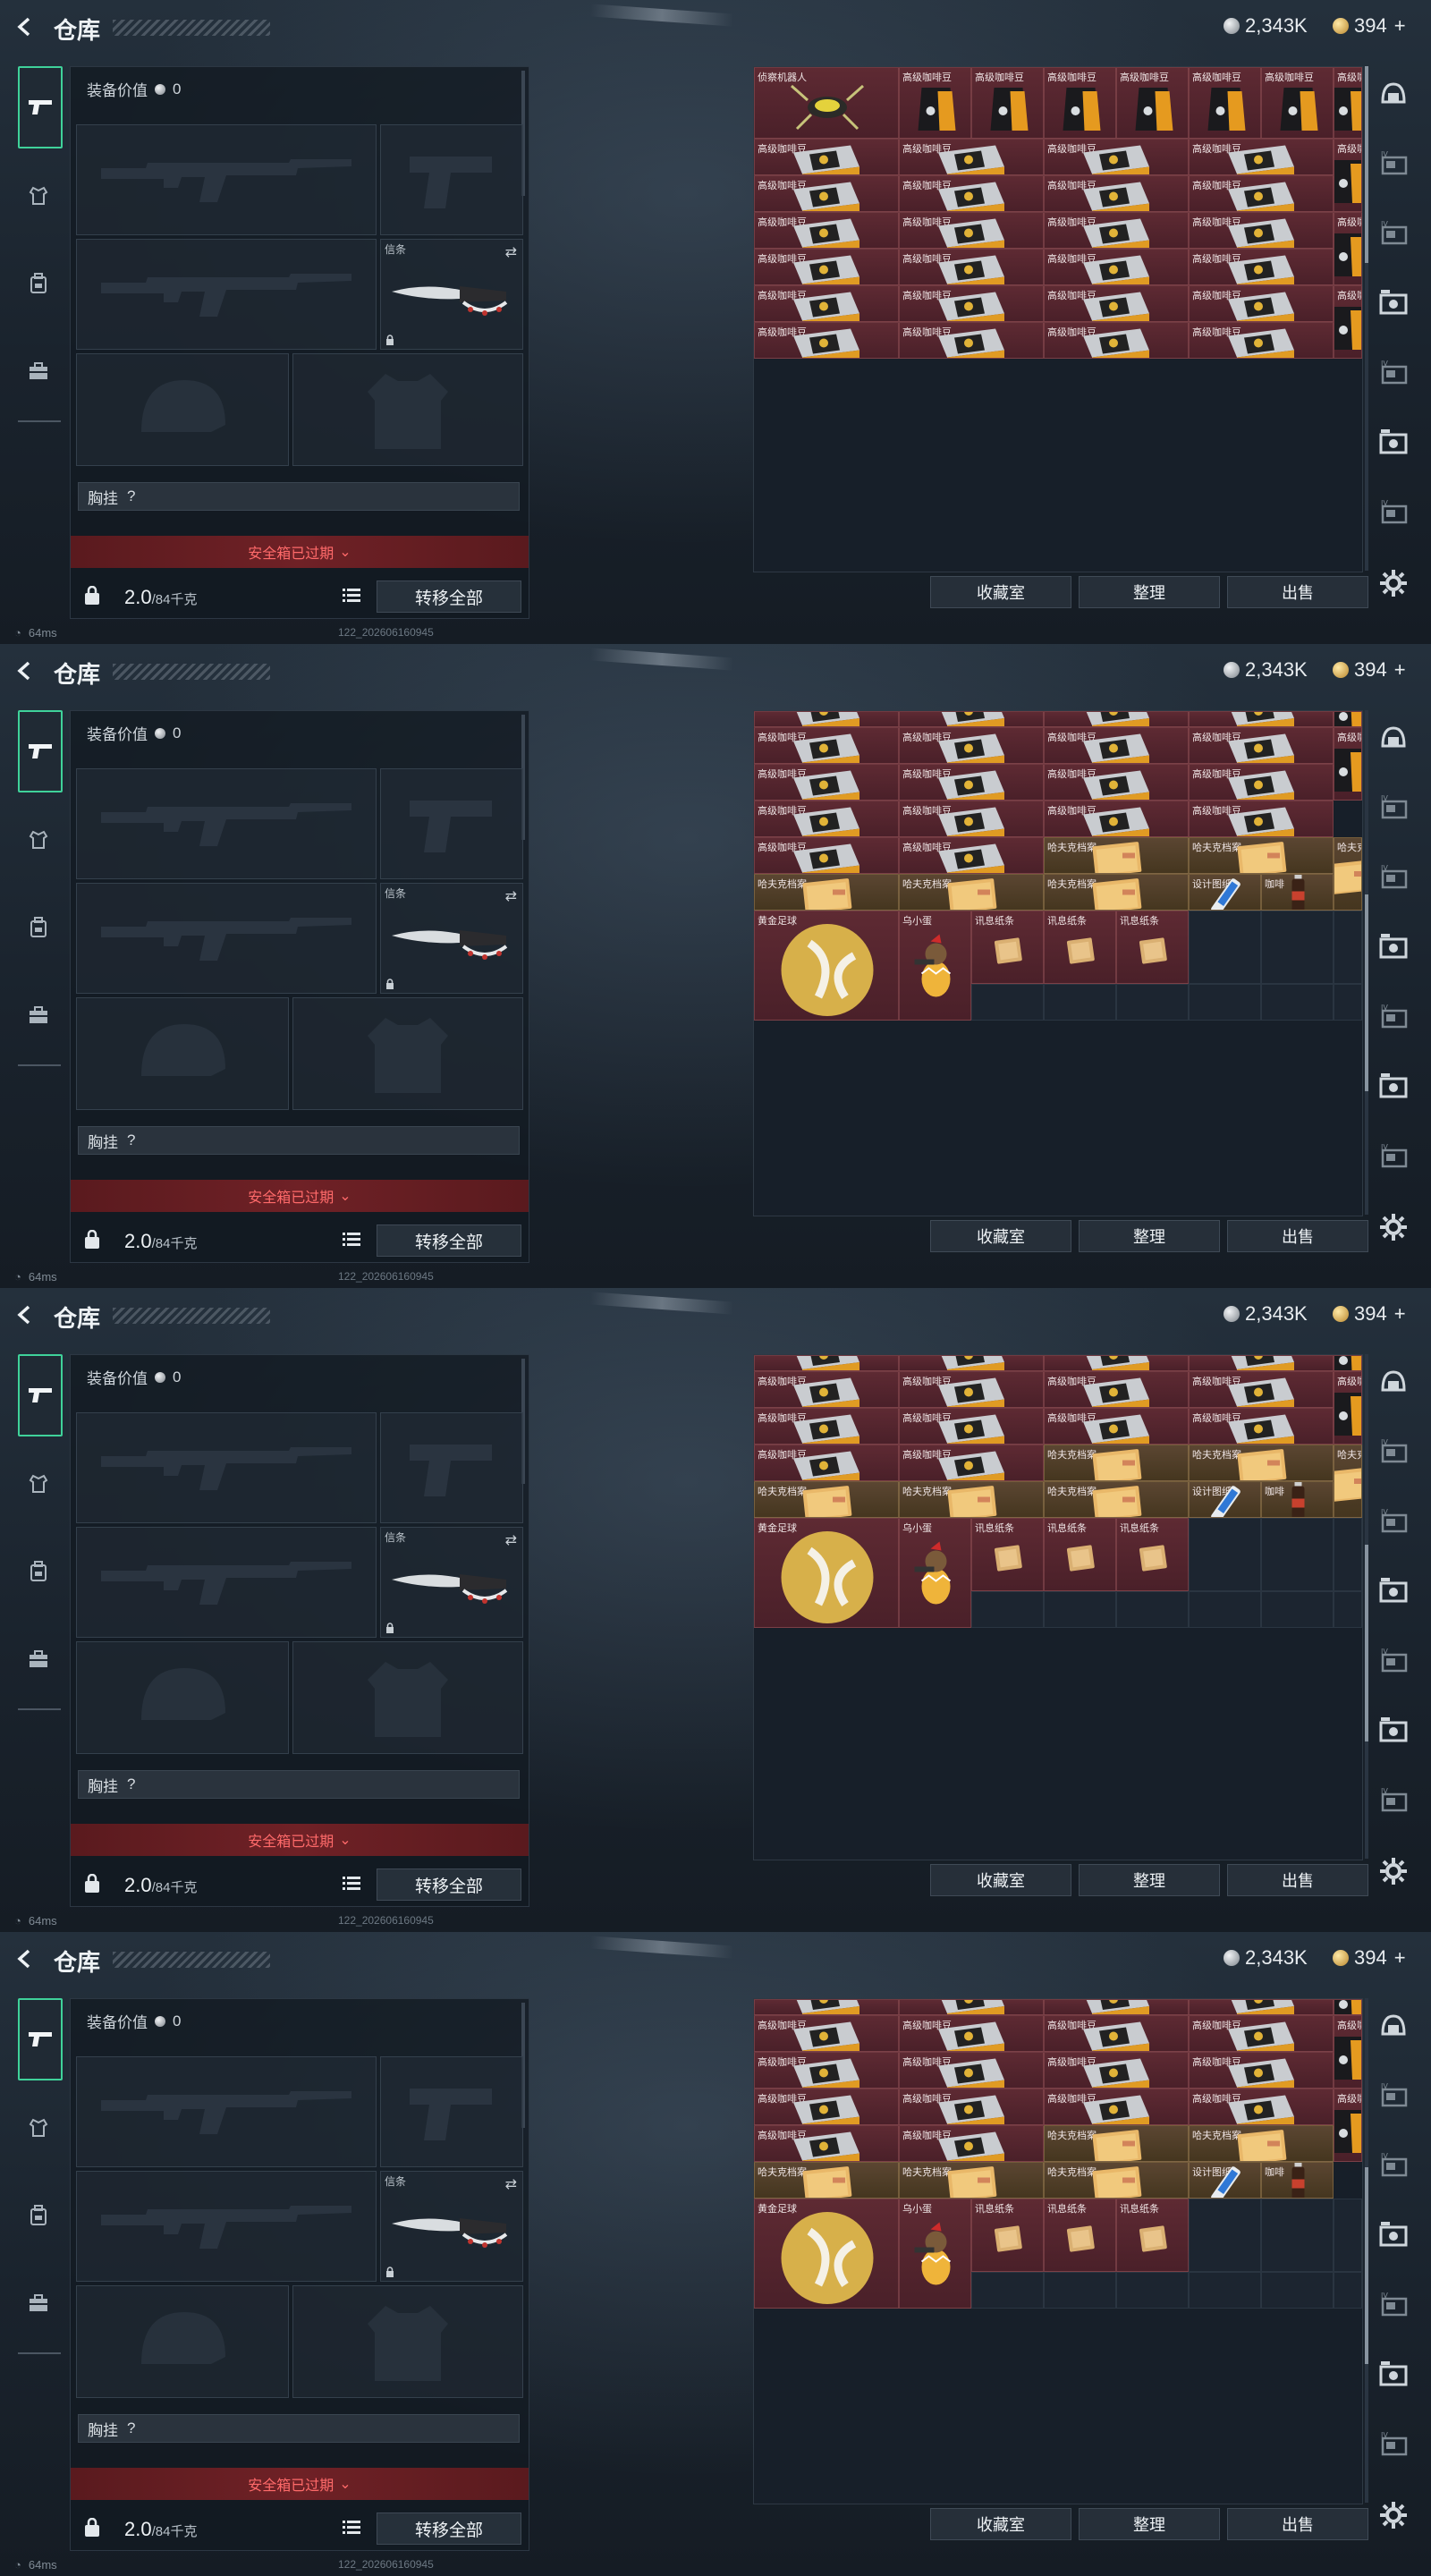 The height and width of the screenshot is (2576, 1431). I want to click on gold-currency: 394 +, so click(1370, 26).